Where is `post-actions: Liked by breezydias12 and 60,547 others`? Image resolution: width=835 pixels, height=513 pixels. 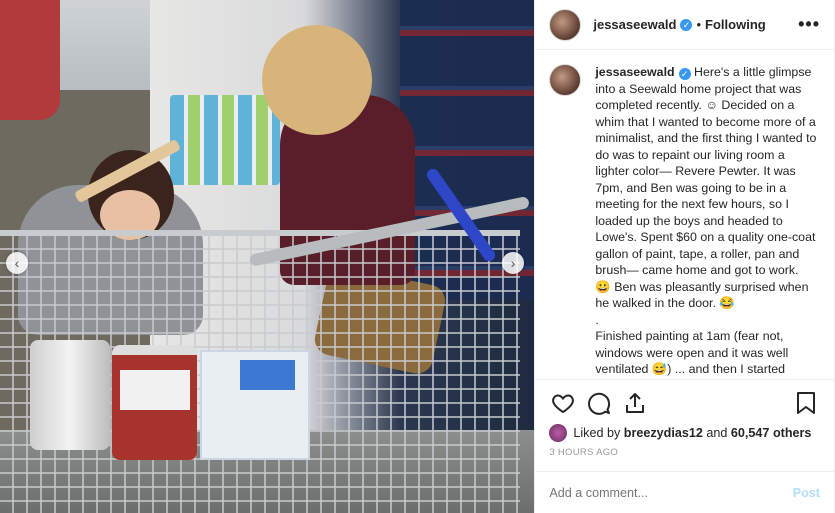
post-actions: Liked by breezydias12 and 60,547 others is located at coordinates (684, 410).